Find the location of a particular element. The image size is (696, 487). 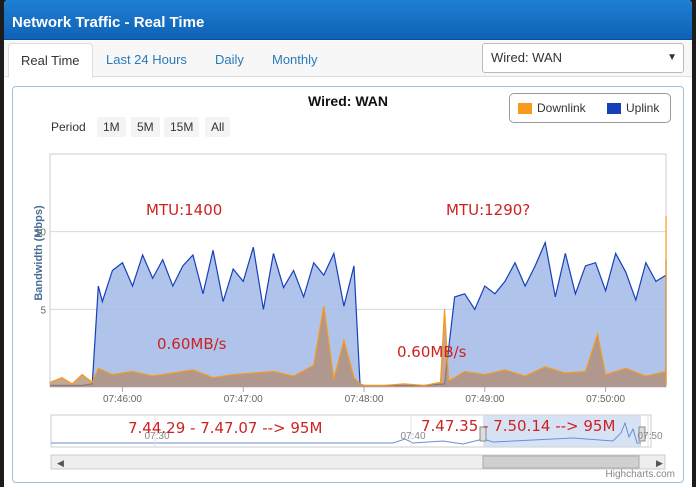

scroll-left-icon: ◀ is located at coordinates (60, 463).